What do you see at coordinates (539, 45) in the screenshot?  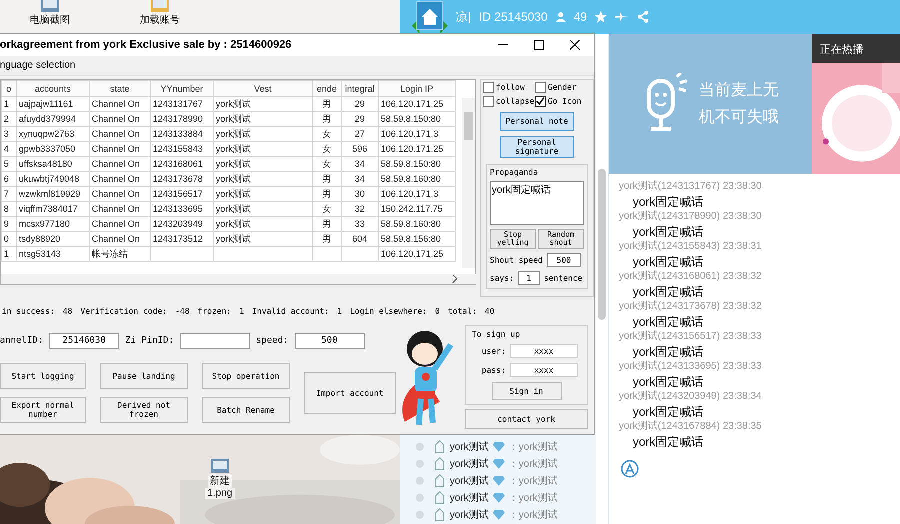 I see `maximize-icon` at bounding box center [539, 45].